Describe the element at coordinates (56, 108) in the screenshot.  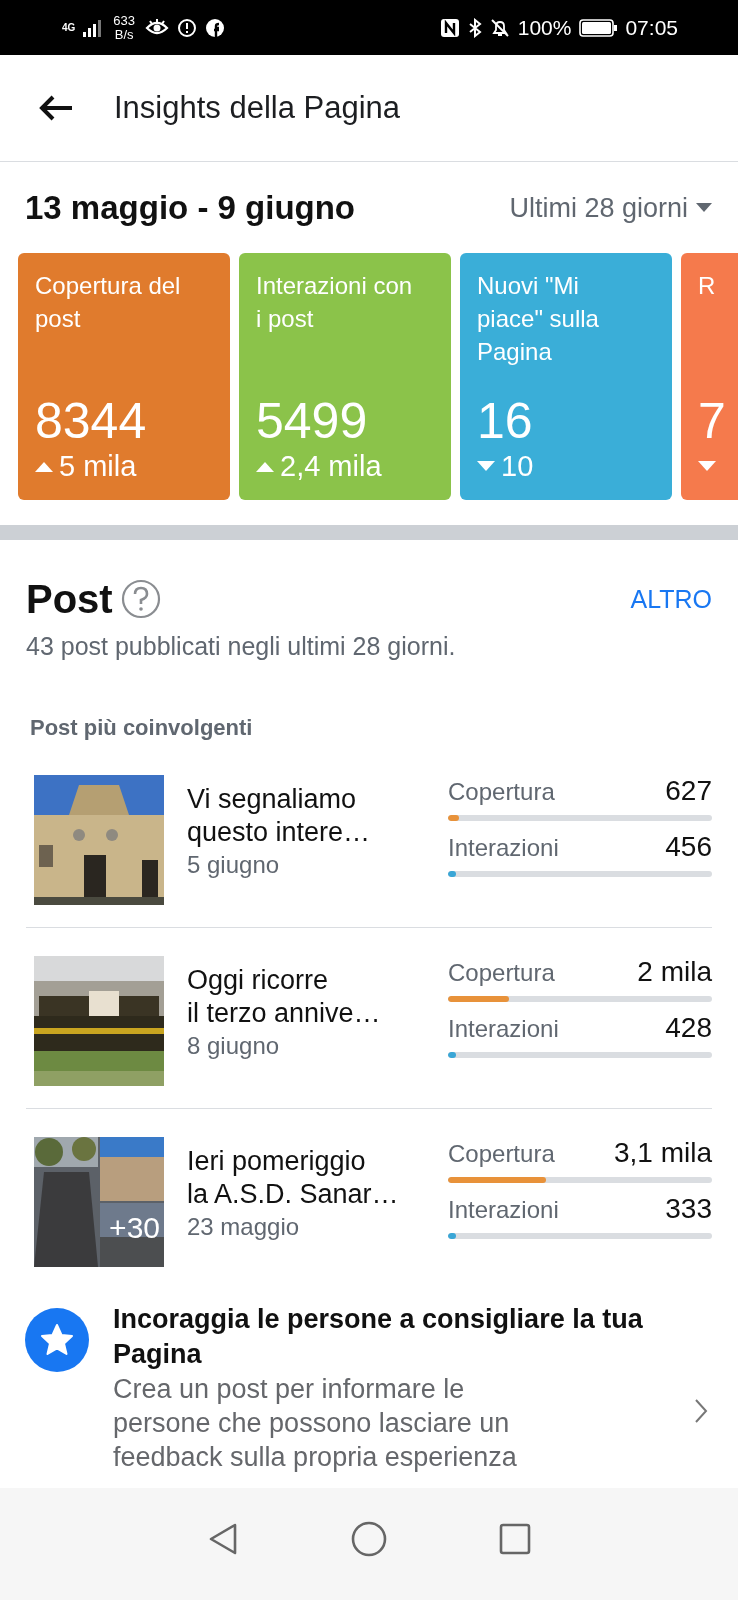
I see `back-button` at that location.